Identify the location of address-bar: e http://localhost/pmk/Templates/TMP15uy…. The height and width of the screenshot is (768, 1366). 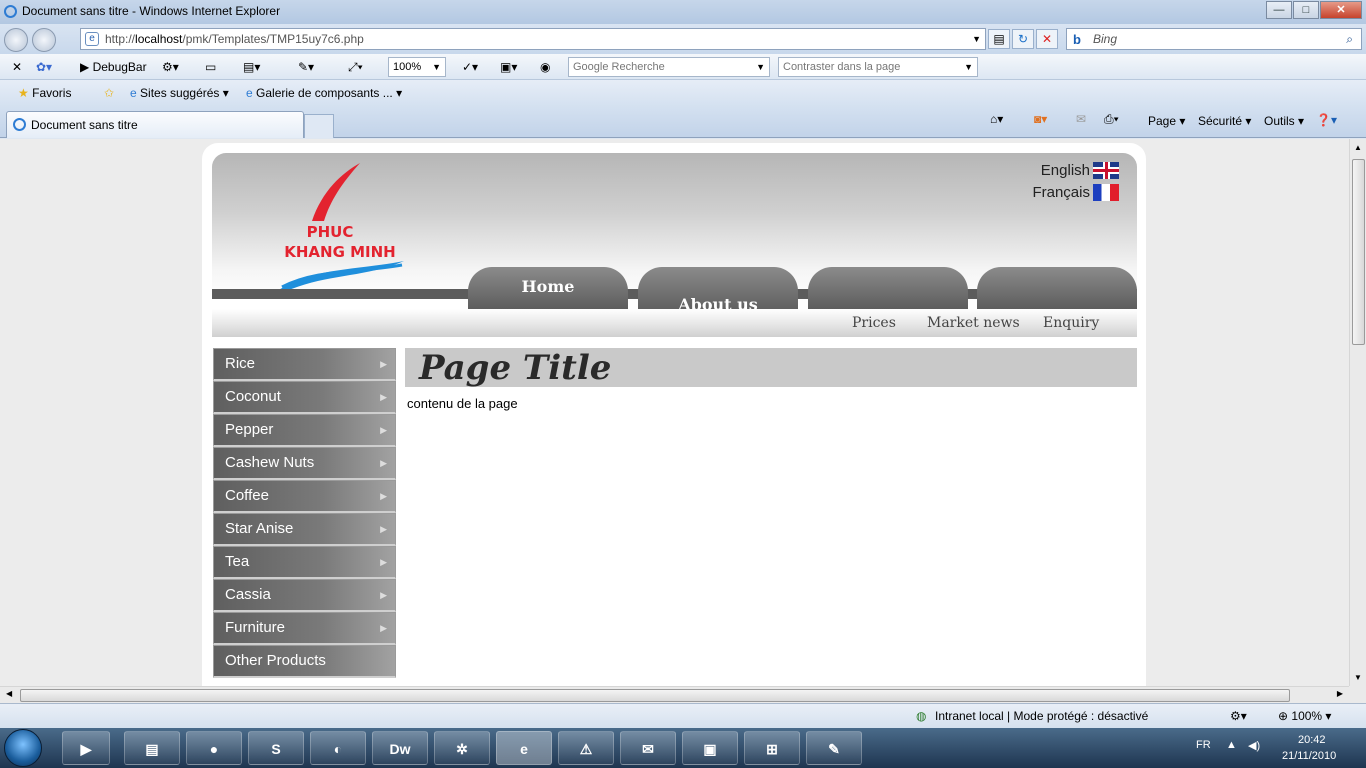
(533, 39).